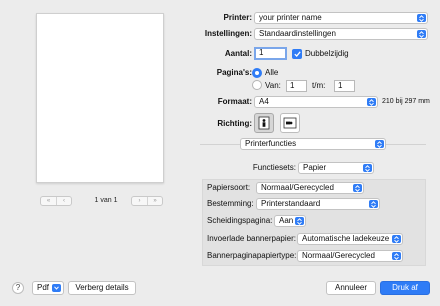  I want to click on section-separator-left, so click(220, 144).